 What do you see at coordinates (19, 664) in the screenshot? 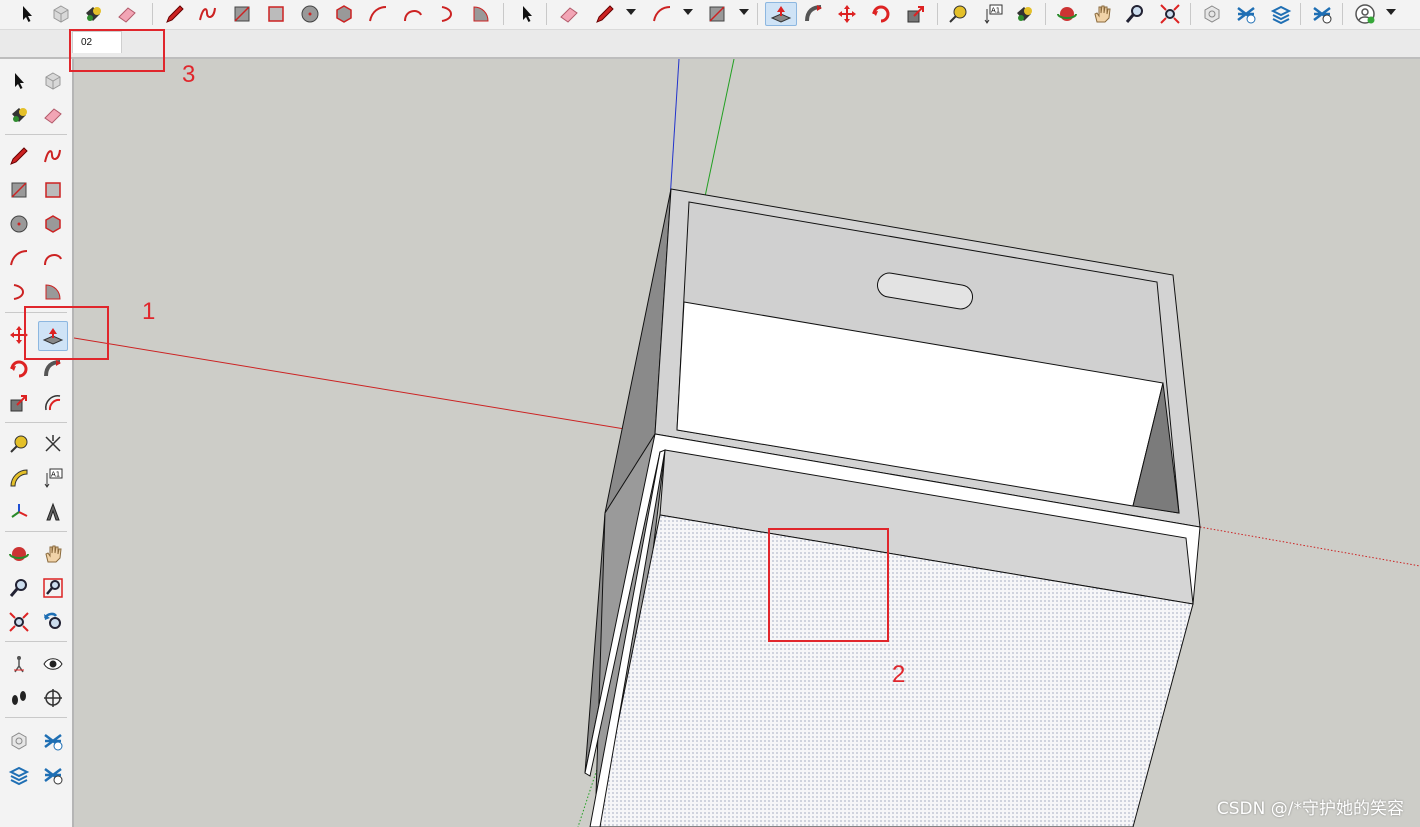
I see `position-camera-icon` at bounding box center [19, 664].